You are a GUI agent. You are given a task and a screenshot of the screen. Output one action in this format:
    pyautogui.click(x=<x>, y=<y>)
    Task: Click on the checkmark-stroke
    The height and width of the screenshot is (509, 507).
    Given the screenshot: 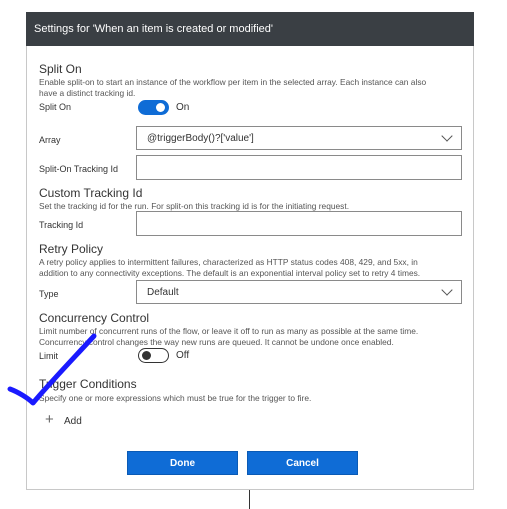 What is the action you would take?
    pyautogui.click(x=52, y=369)
    